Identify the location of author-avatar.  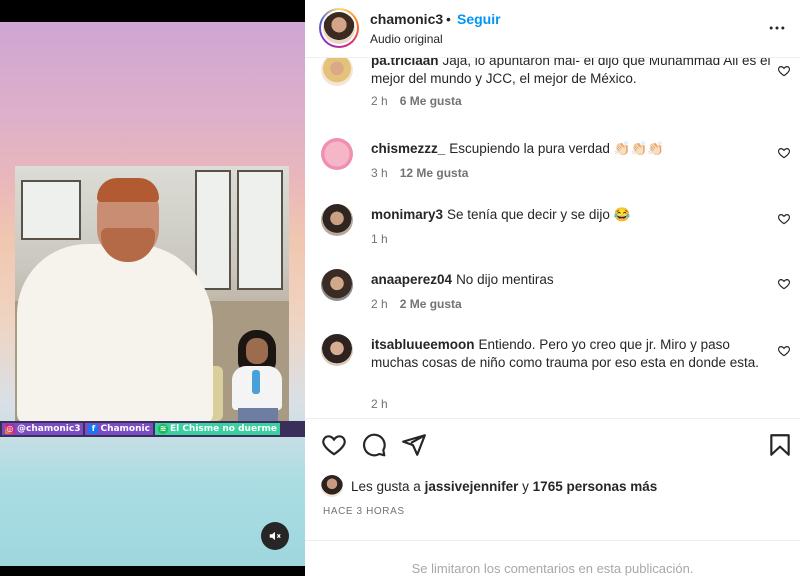
(339, 28).